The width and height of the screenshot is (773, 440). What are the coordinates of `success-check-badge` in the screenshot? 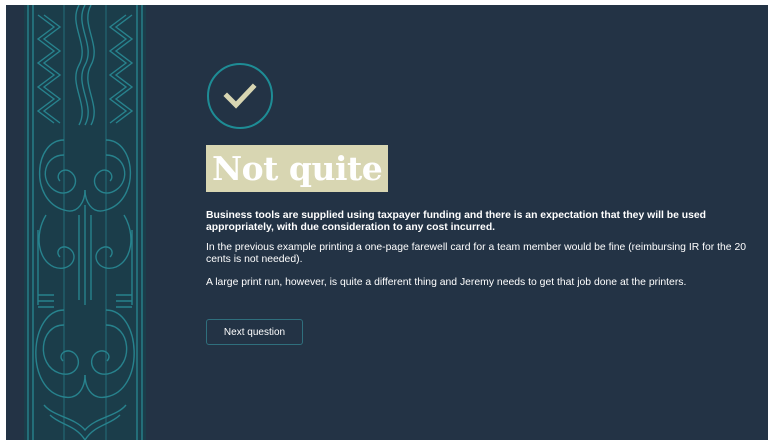 It's located at (240, 96).